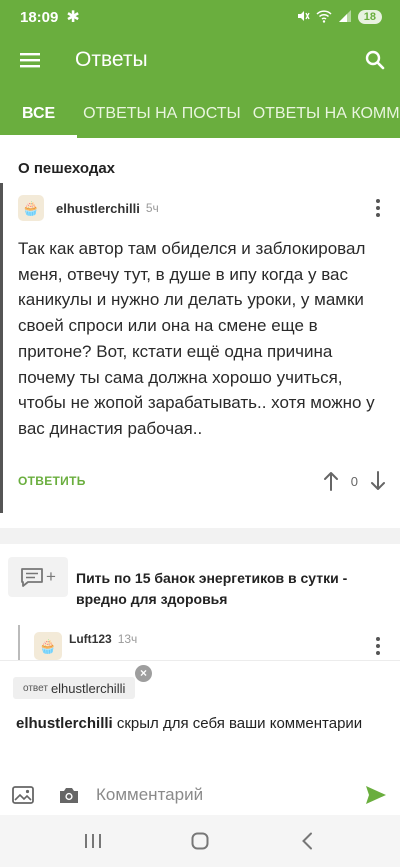 The width and height of the screenshot is (400, 867). I want to click on vote-bar: 0, so click(354, 481).